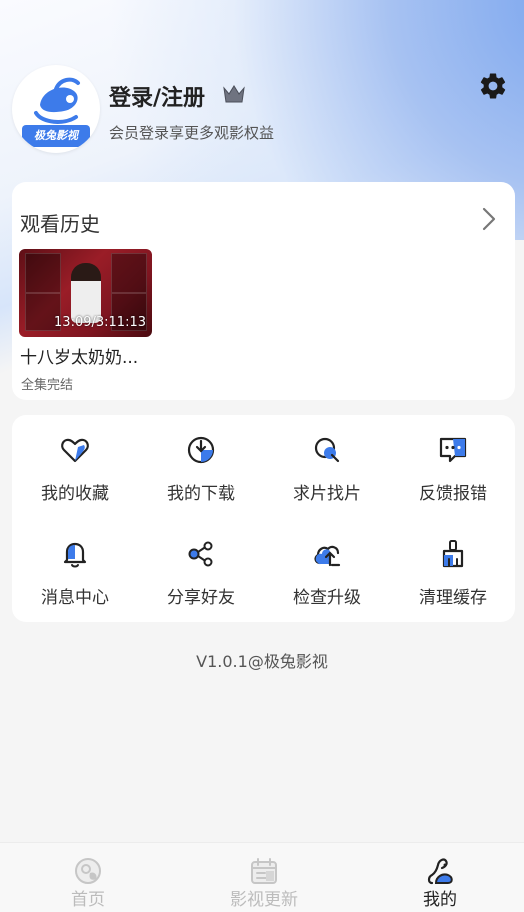  Describe the element at coordinates (75, 569) in the screenshot. I see `messages-button: 消息中心` at that location.